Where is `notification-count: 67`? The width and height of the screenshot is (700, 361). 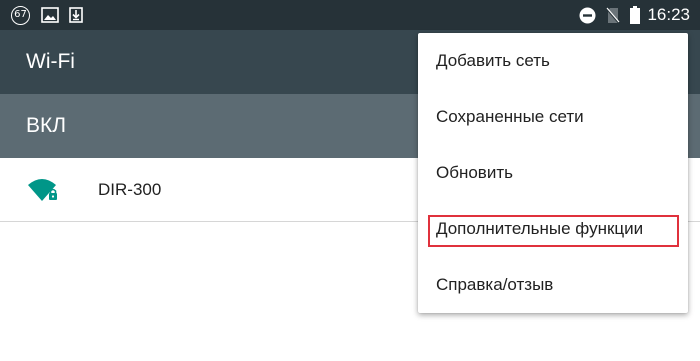
notification-count: 67 is located at coordinates (20, 15).